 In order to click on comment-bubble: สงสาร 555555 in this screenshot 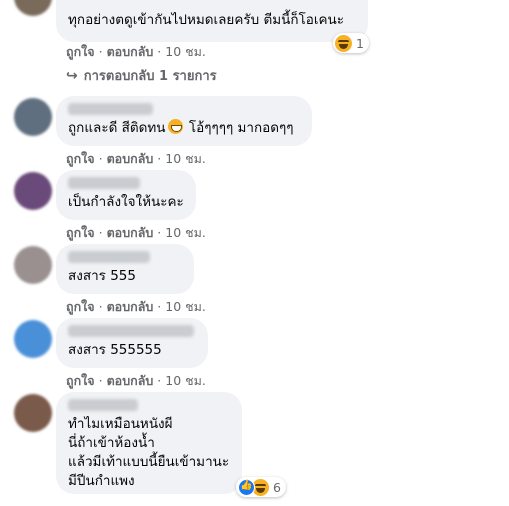, I will do `click(132, 343)`.